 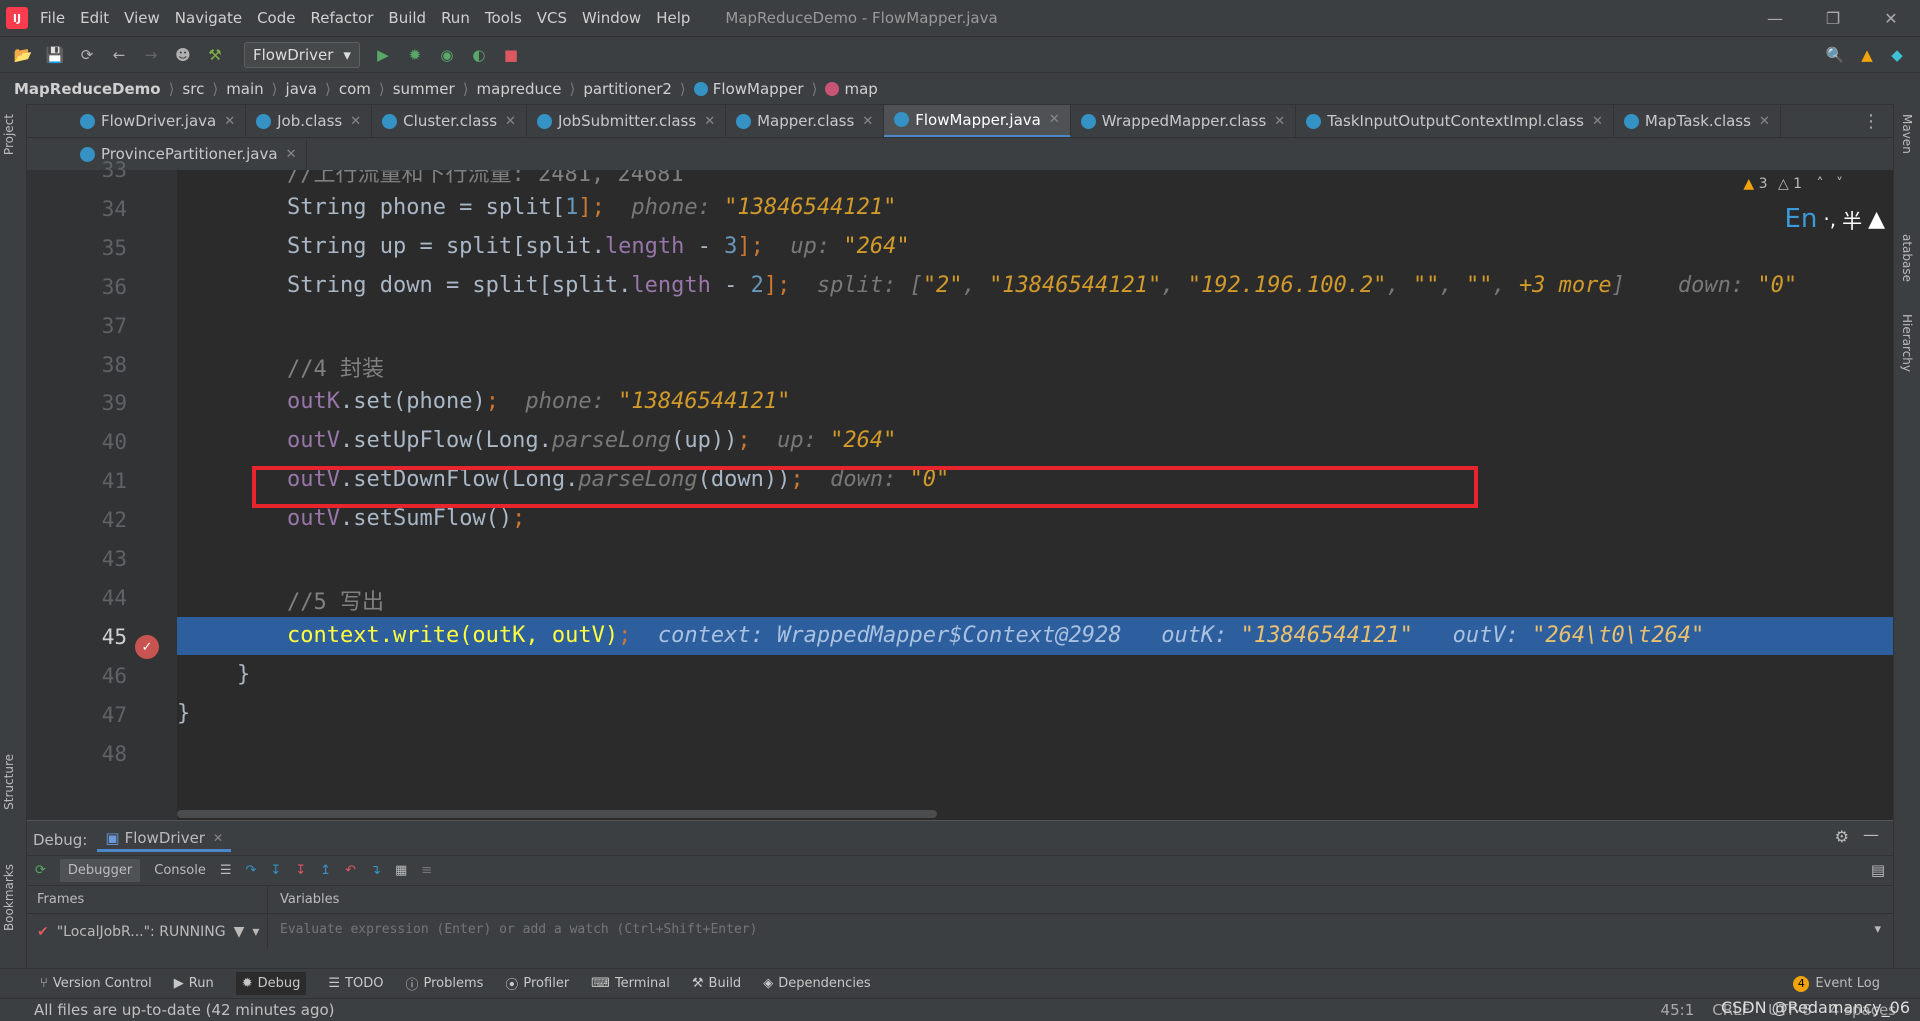 What do you see at coordinates (87, 55) in the screenshot?
I see `sync-icon: ⟳` at bounding box center [87, 55].